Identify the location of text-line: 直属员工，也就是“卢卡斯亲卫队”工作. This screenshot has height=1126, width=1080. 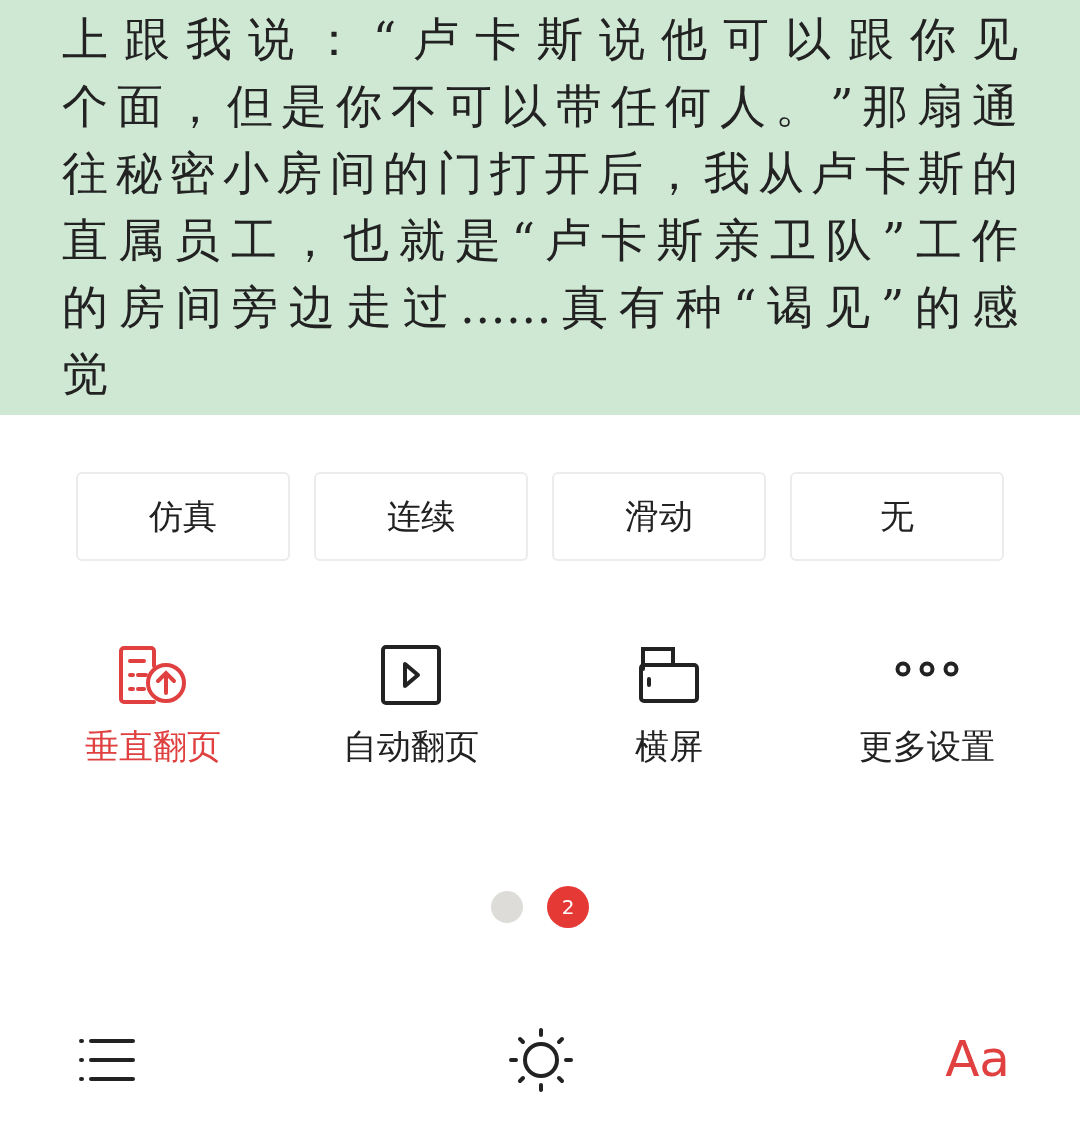
(540, 240).